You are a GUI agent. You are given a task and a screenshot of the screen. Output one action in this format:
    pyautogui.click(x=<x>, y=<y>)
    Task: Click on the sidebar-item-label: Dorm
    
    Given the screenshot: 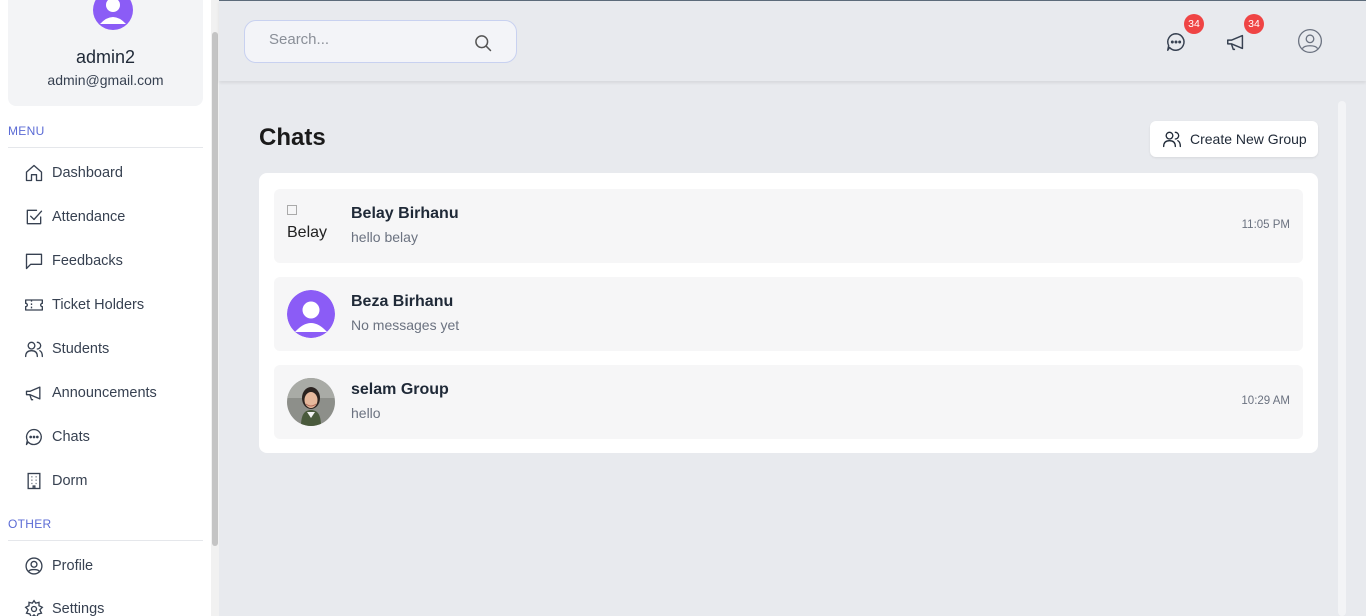 What is the action you would take?
    pyautogui.click(x=70, y=481)
    